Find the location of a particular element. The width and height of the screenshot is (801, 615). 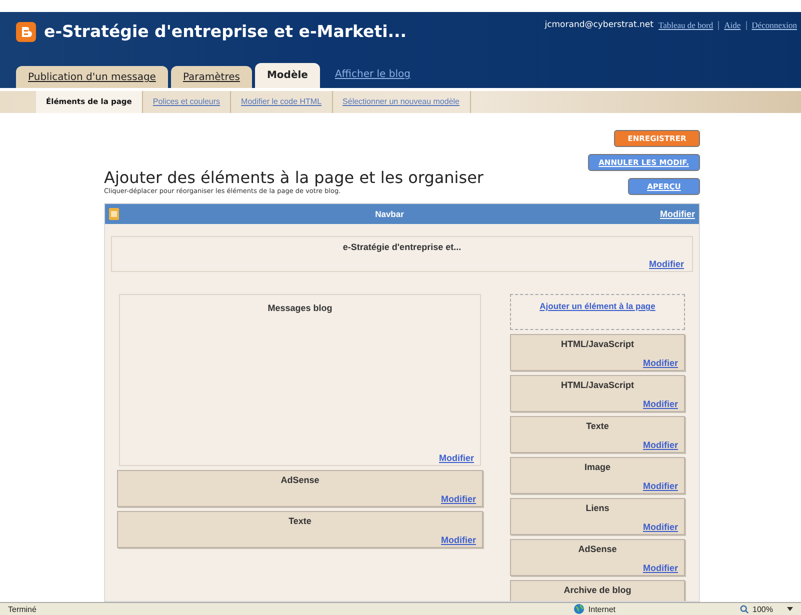

account-link: Tableau de bord is located at coordinates (686, 25).